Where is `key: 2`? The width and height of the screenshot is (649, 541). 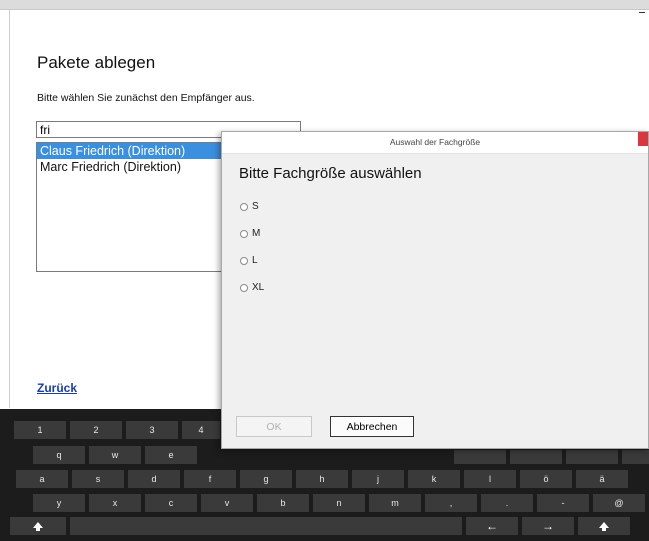 key: 2 is located at coordinates (96, 430).